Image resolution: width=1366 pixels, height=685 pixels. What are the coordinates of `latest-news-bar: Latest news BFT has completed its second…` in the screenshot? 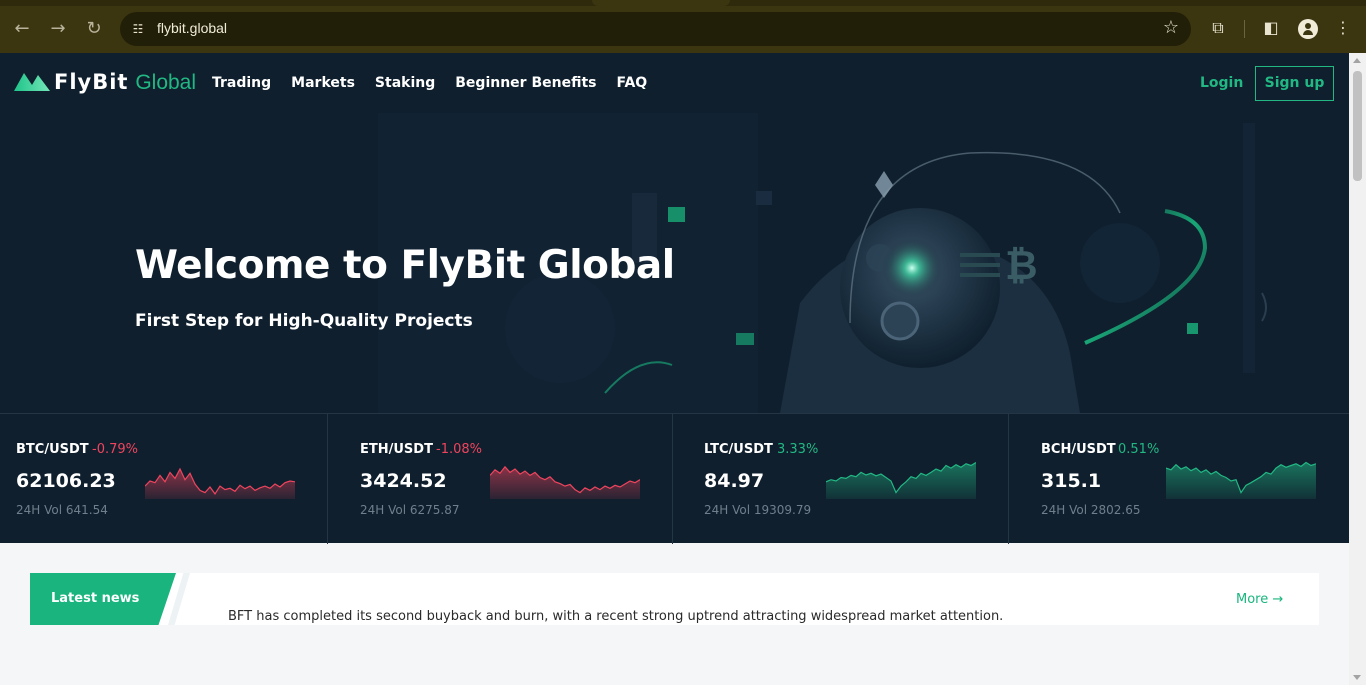 It's located at (674, 599).